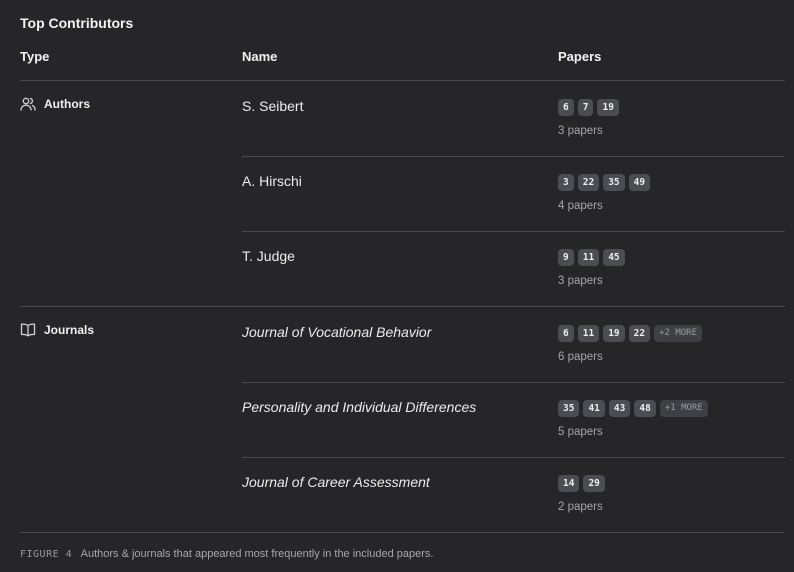 The image size is (794, 572). Describe the element at coordinates (580, 507) in the screenshot. I see `paper-count: 2 papers` at that location.